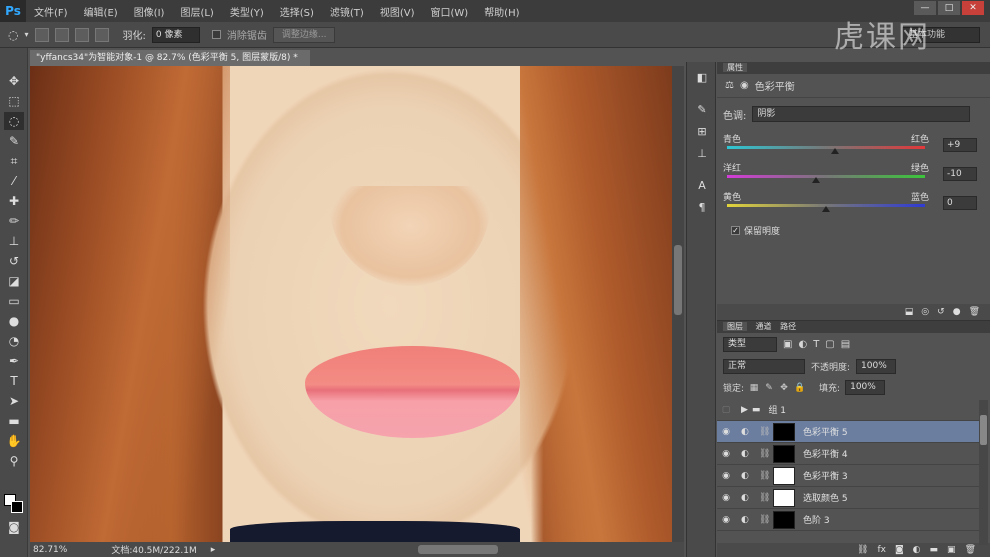  What do you see at coordinates (501, 11) in the screenshot?
I see `menu-help: 帮助(H)` at bounding box center [501, 11].